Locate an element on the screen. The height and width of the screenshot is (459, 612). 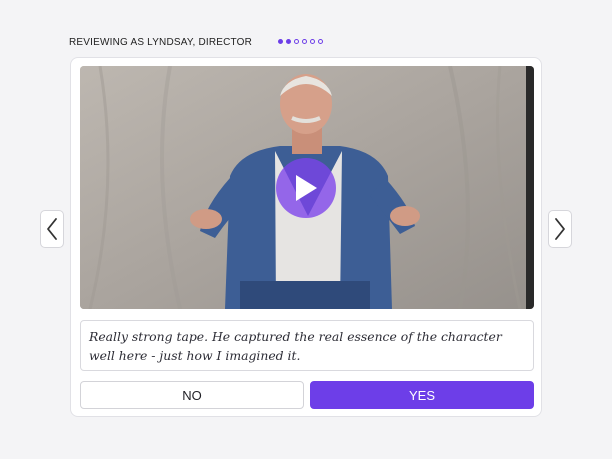
no-button: NO is located at coordinates (192, 395).